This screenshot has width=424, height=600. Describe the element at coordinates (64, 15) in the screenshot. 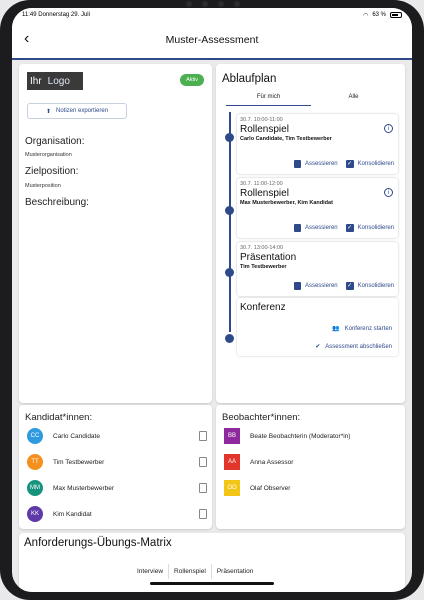

I see `status-date: Donnerstag 29. Juli` at that location.